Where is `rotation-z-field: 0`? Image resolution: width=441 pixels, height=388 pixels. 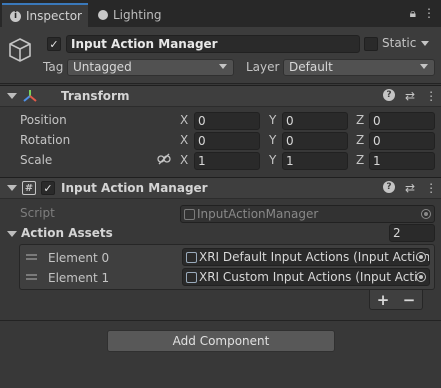
rotation-z-field: 0 is located at coordinates (402, 141).